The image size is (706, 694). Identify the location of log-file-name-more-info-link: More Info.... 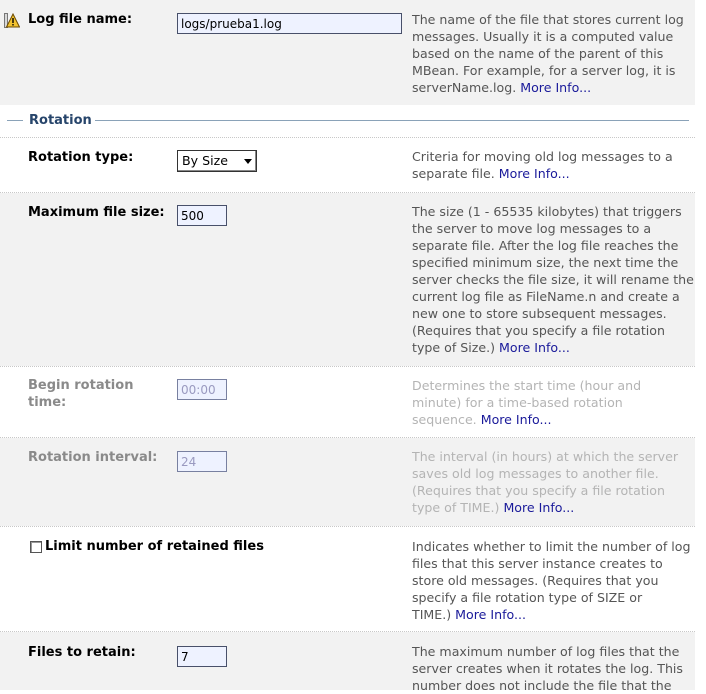
(555, 87).